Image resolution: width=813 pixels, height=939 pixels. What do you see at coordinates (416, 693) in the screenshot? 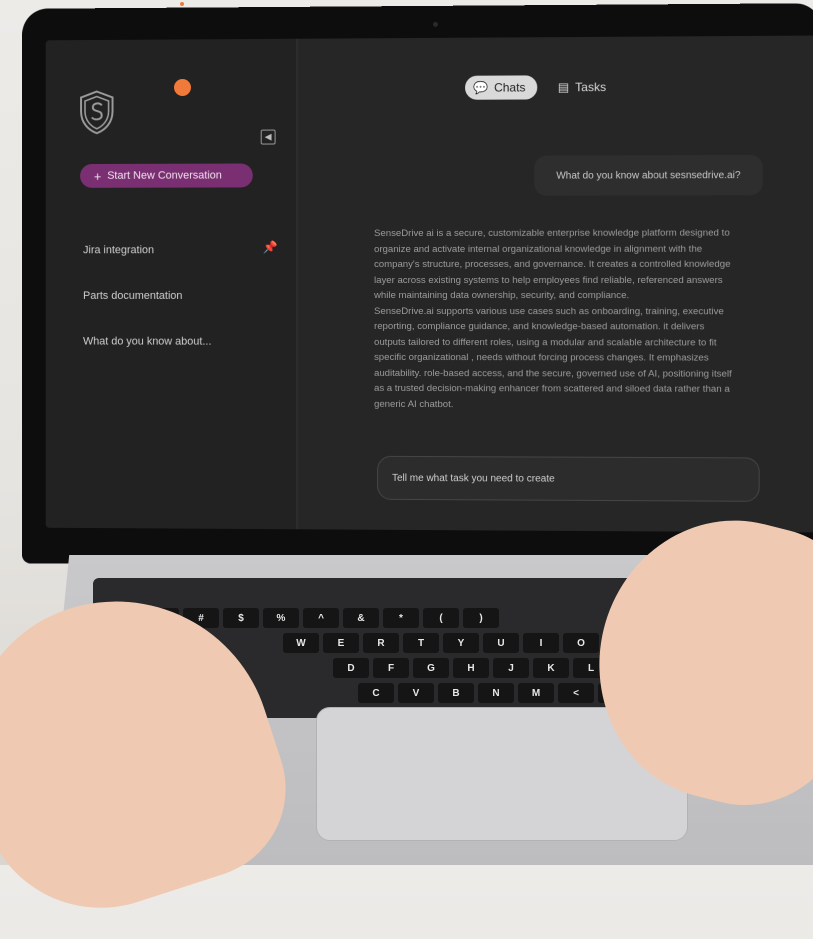
I see `key: V` at bounding box center [416, 693].